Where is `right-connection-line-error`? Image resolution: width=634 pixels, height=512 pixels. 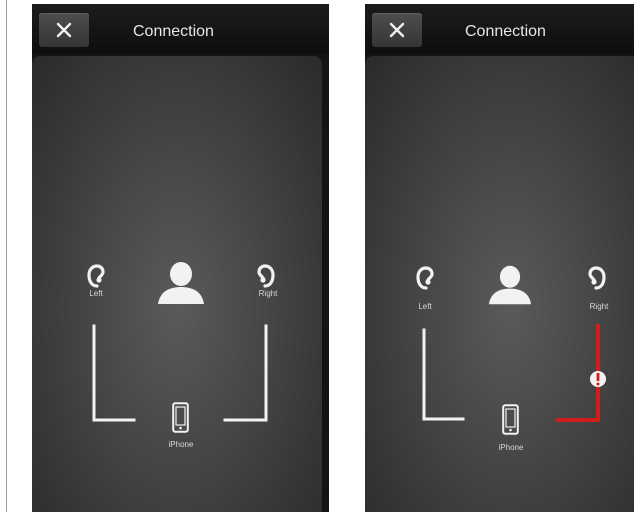
right-connection-line-error is located at coordinates (578, 373).